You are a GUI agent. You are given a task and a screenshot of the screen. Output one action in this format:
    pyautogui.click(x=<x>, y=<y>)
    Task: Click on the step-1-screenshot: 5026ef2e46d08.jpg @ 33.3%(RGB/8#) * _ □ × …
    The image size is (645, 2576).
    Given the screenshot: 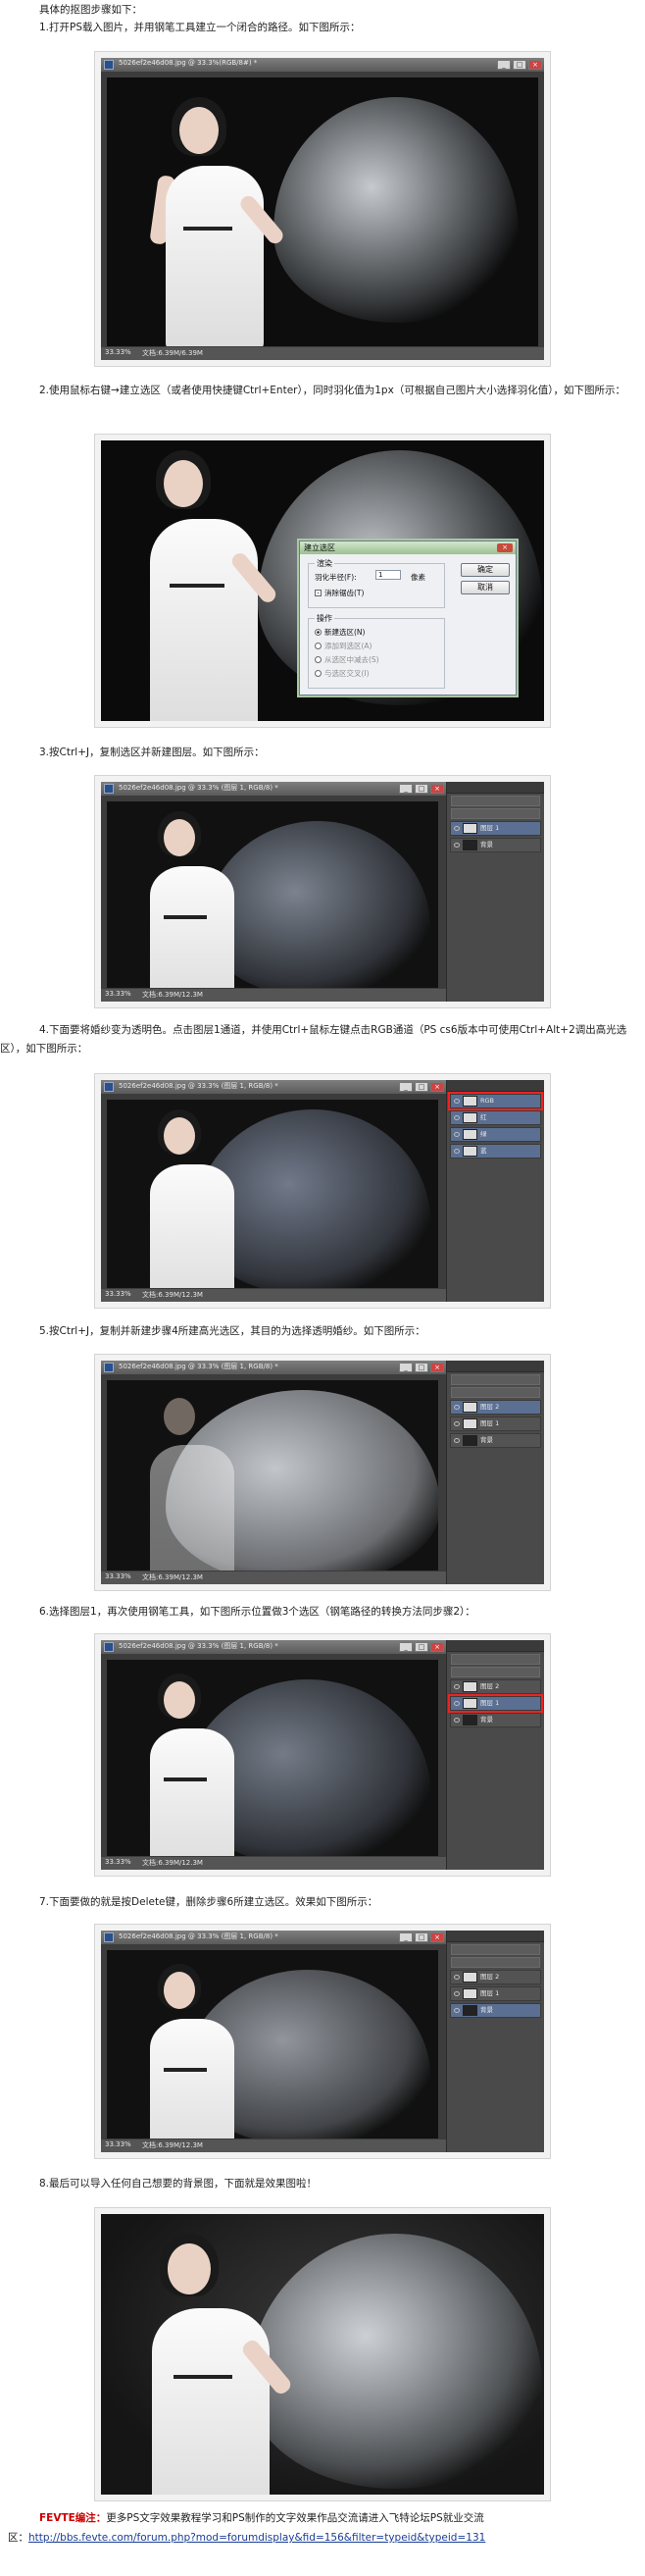 What is the action you would take?
    pyautogui.click(x=322, y=209)
    